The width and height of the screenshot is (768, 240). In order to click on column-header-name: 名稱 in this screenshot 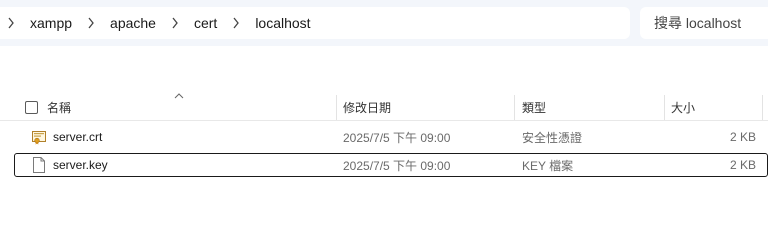, I will do `click(59, 107)`.